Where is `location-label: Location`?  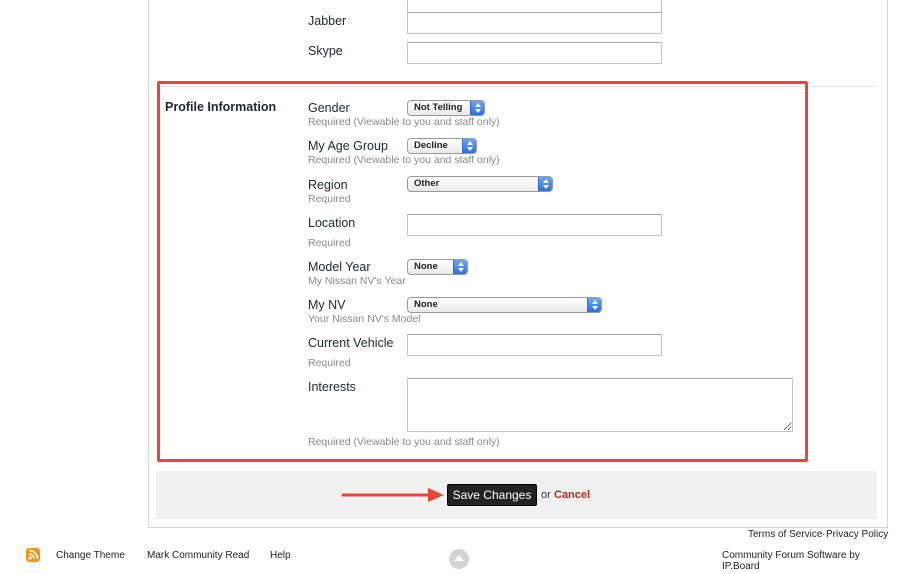
location-label: Location is located at coordinates (332, 223).